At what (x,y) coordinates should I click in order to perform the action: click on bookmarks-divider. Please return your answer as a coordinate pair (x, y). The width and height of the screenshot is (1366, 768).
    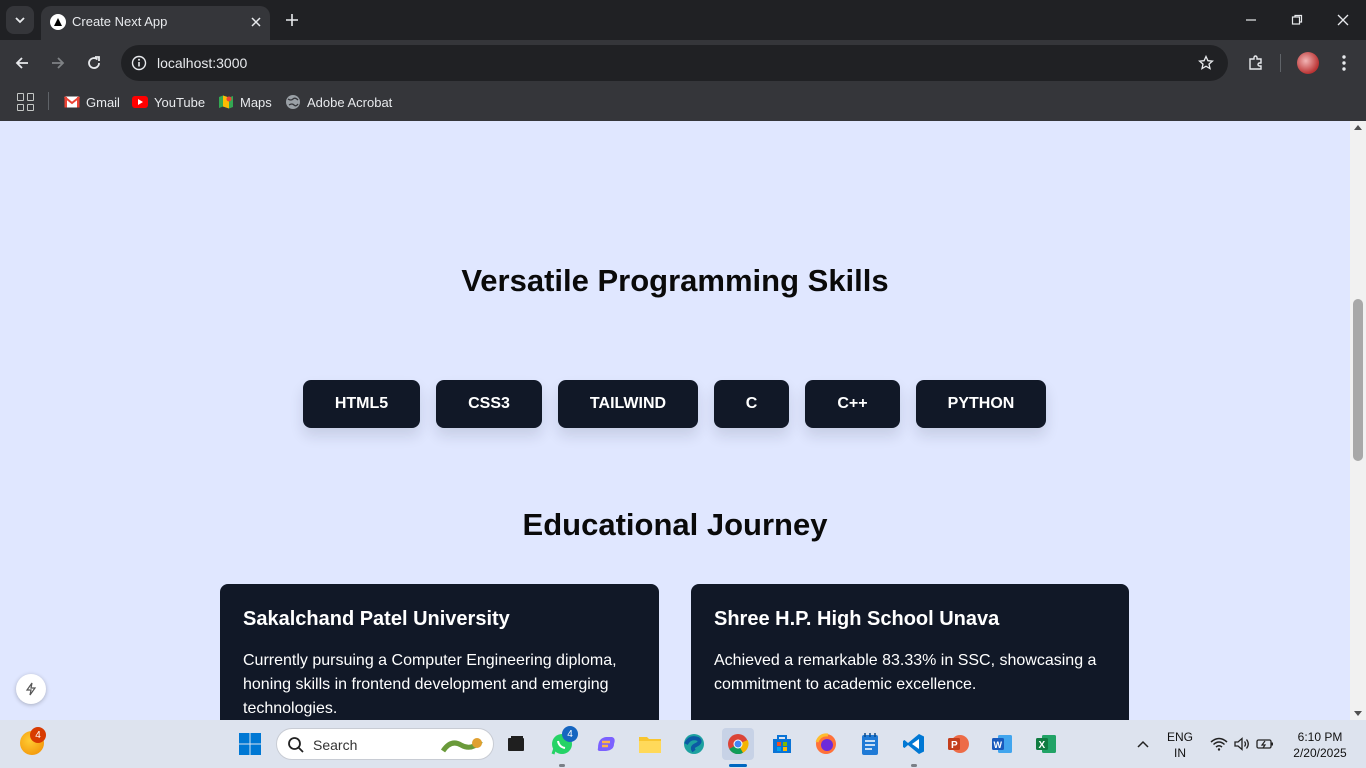
    Looking at the image, I should click on (48, 101).